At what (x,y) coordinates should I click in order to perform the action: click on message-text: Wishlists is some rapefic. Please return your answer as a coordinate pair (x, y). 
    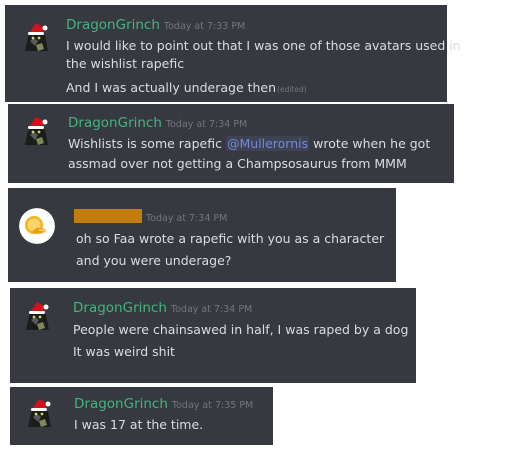
    Looking at the image, I should click on (147, 143).